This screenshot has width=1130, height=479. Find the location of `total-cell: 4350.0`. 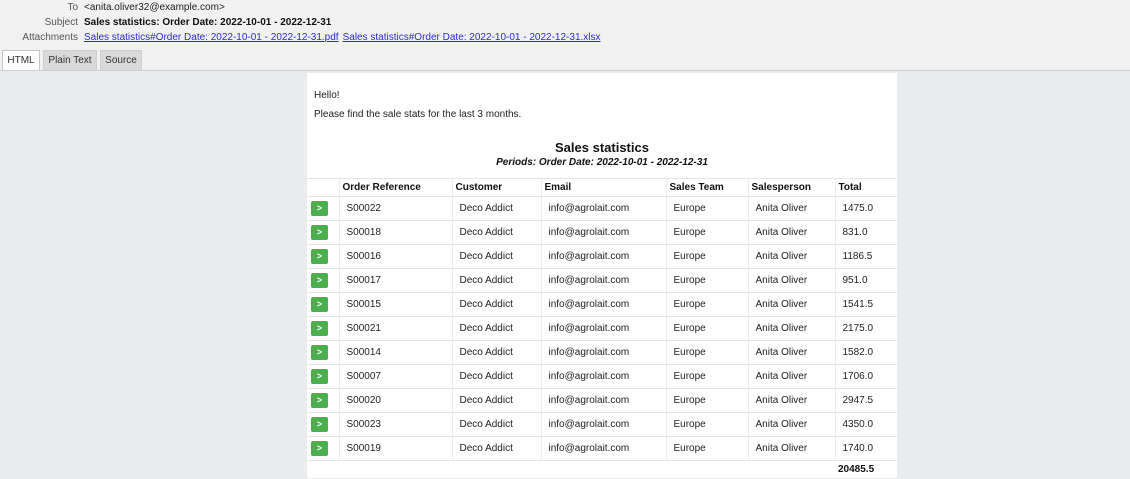

total-cell: 4350.0 is located at coordinates (865, 424).